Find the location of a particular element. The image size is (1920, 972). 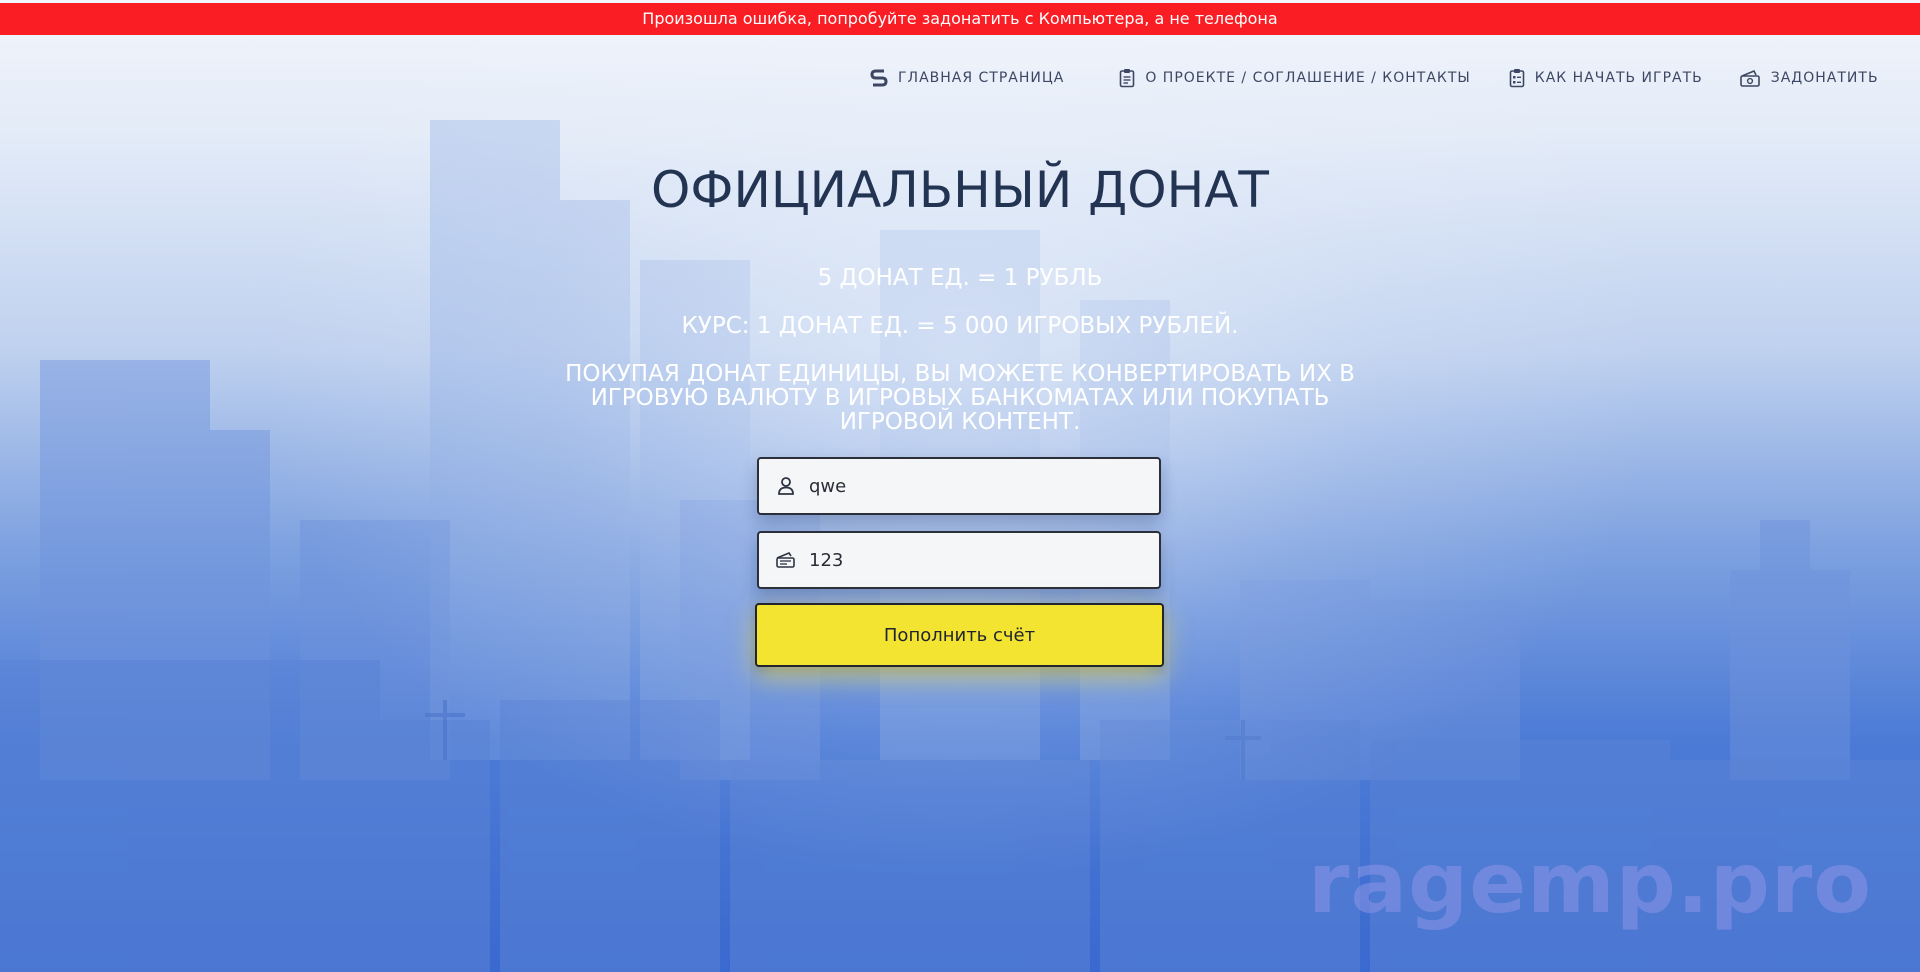

clipboard-icon is located at coordinates (1127, 78).